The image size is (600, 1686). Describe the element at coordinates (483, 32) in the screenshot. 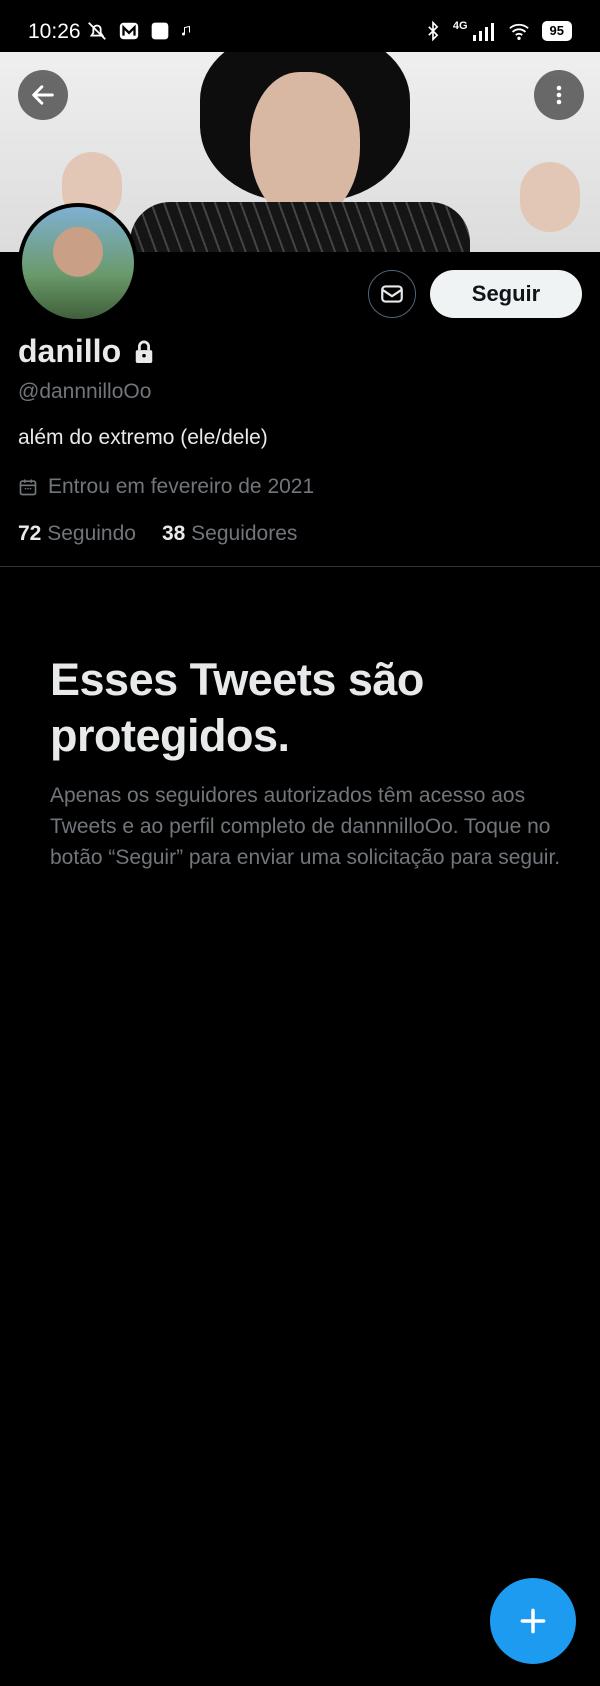

I see `signal-icon` at that location.